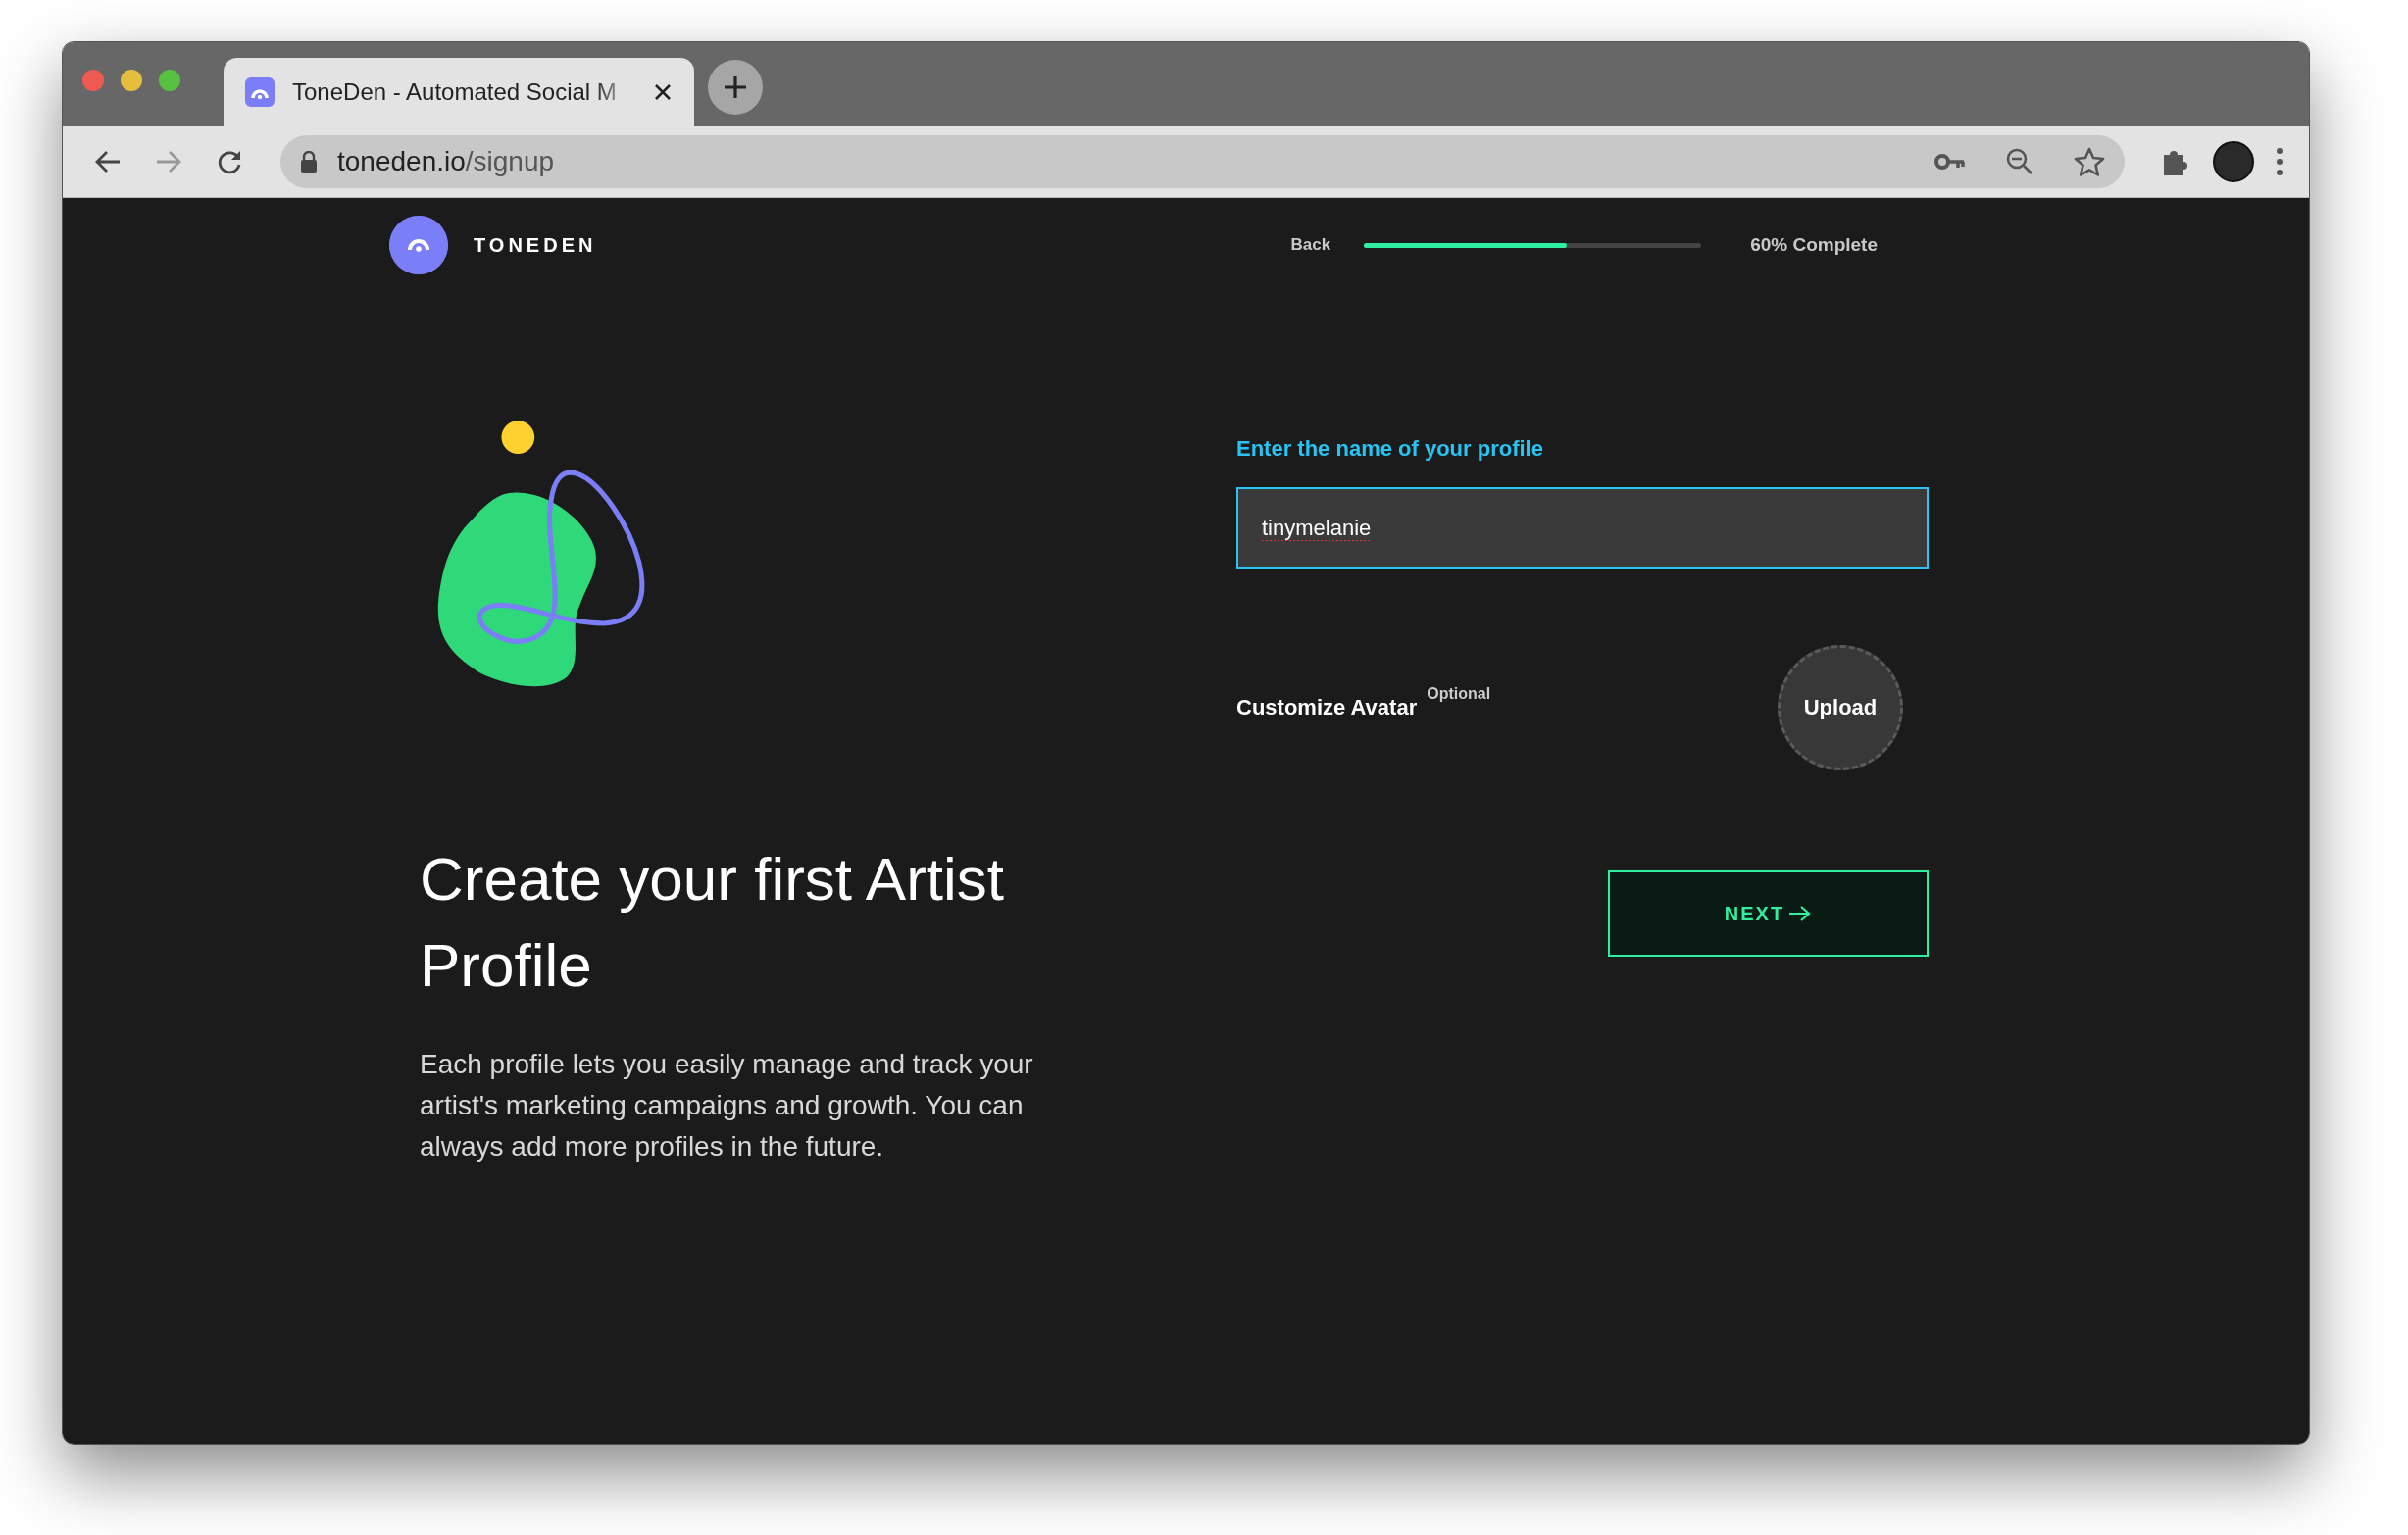 The width and height of the screenshot is (2408, 1535). I want to click on plus-icon, so click(735, 87).